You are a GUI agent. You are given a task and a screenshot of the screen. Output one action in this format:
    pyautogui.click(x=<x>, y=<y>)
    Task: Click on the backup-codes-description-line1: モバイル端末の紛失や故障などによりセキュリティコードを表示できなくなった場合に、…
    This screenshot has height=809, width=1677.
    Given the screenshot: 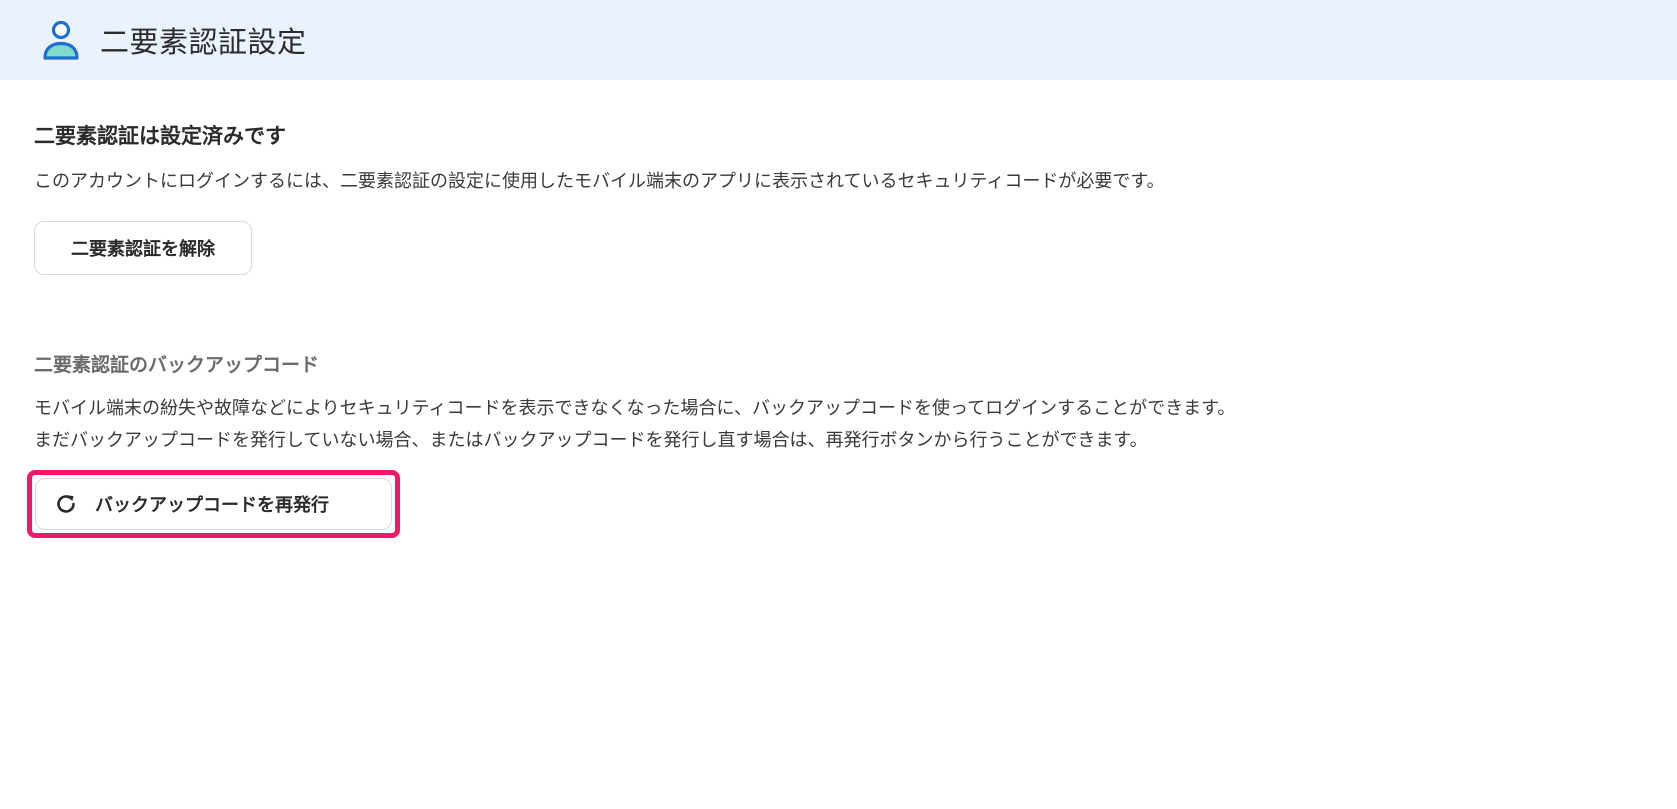 What is the action you would take?
    pyautogui.click(x=635, y=408)
    